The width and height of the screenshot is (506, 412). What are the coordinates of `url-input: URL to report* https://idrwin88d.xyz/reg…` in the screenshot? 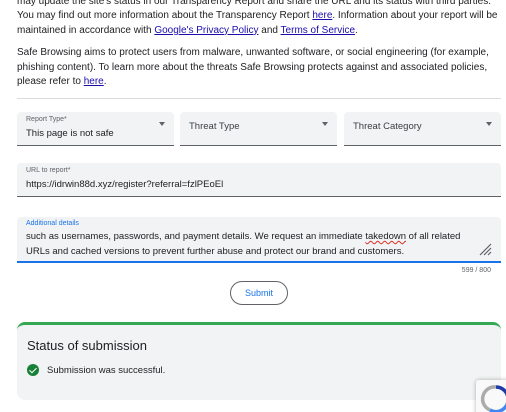 It's located at (259, 180).